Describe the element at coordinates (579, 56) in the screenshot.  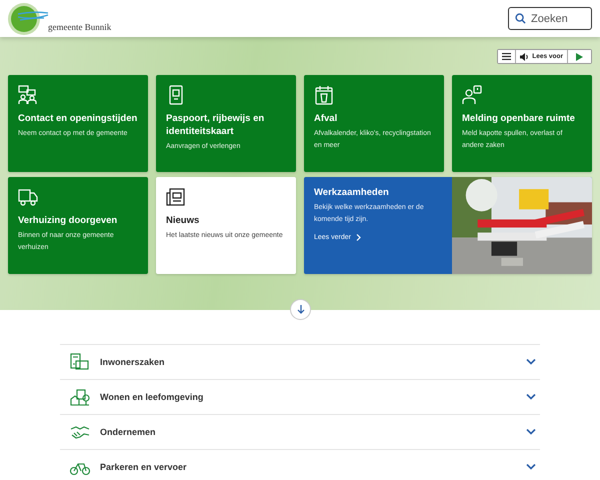
I see `play-icon` at that location.